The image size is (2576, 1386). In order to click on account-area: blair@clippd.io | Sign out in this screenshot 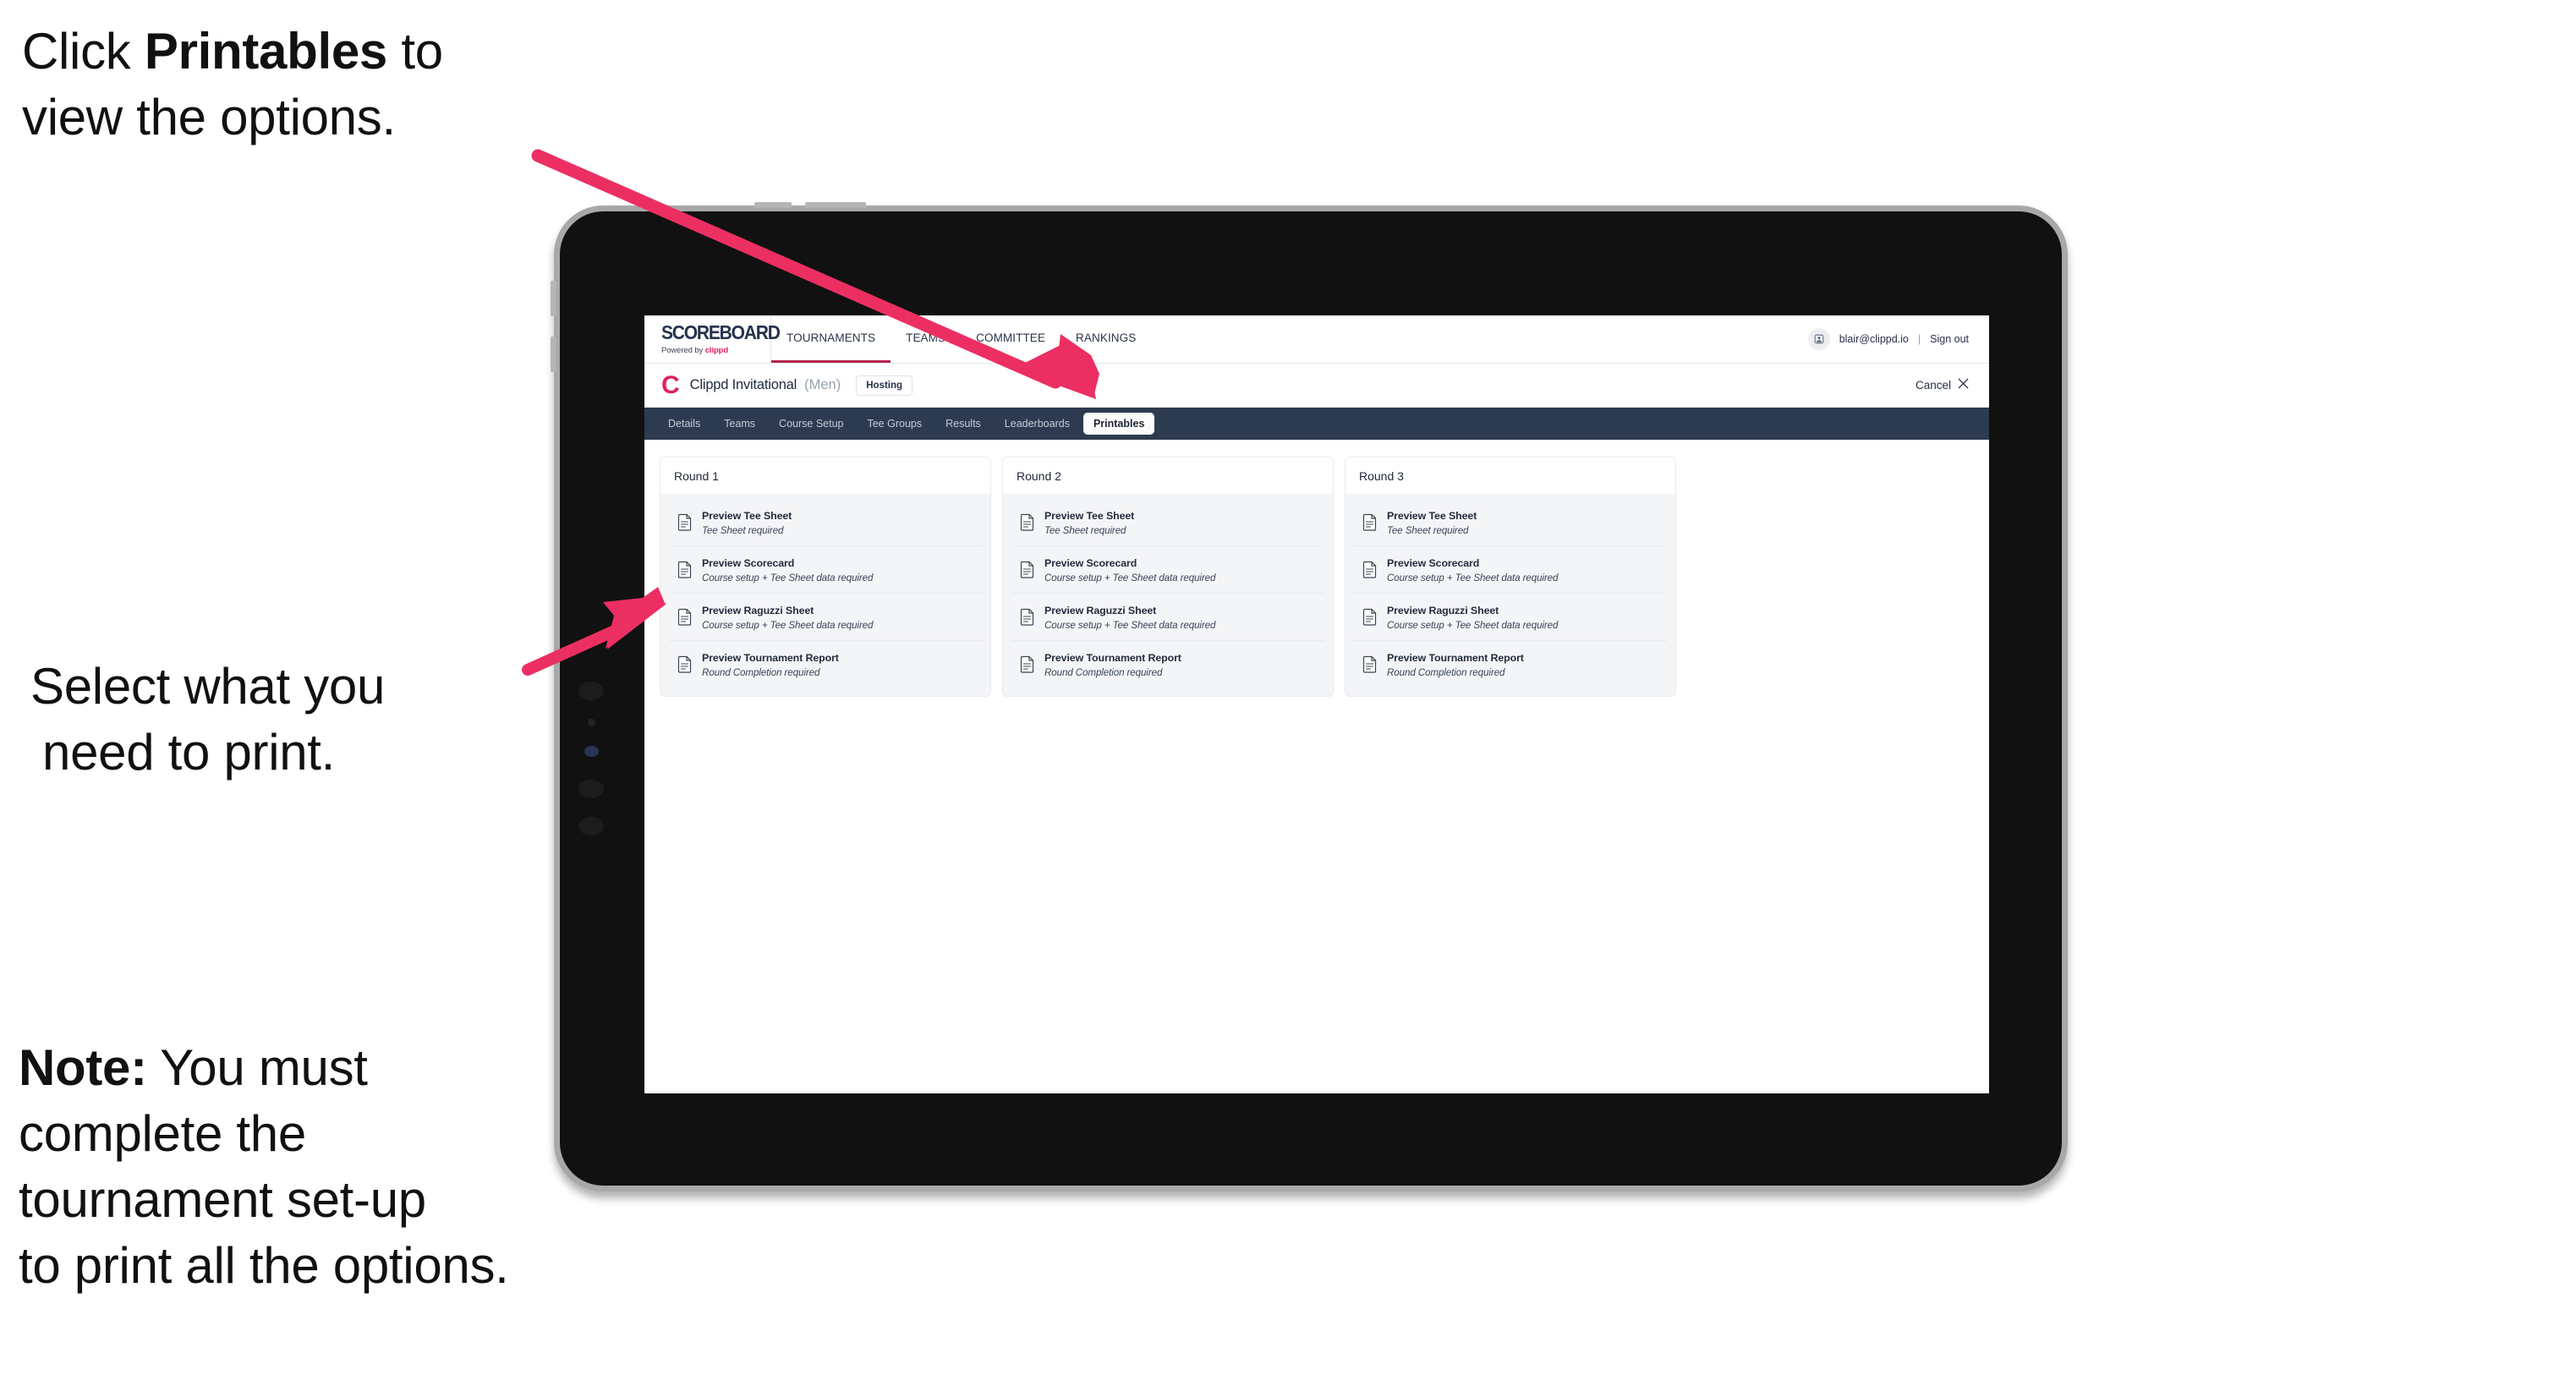, I will do `click(1898, 339)`.